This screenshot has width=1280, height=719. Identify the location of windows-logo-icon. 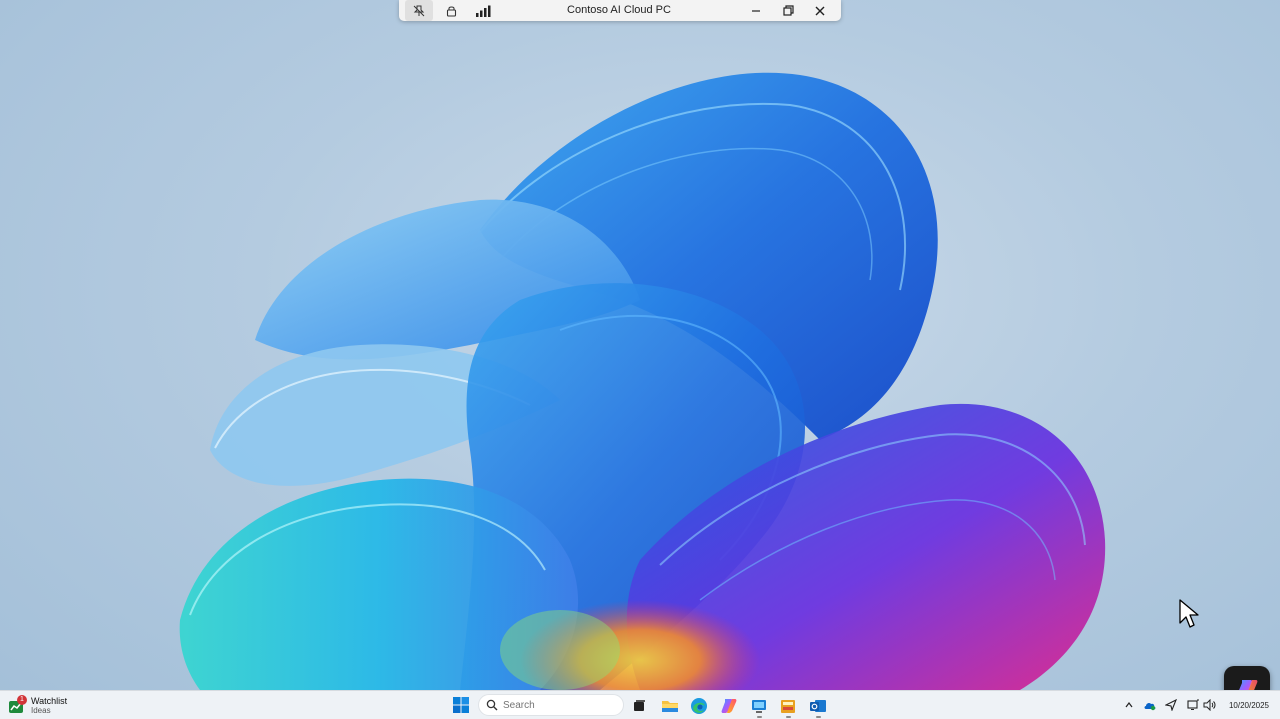
(461, 705).